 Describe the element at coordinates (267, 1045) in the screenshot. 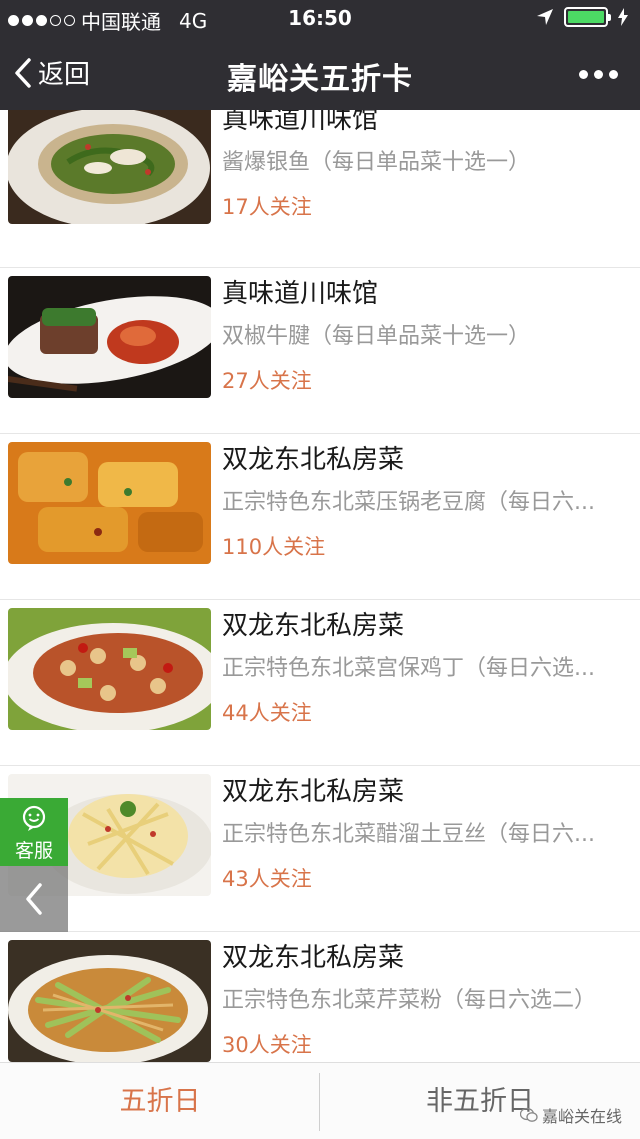

I see `follow-count: 30人关注` at that location.